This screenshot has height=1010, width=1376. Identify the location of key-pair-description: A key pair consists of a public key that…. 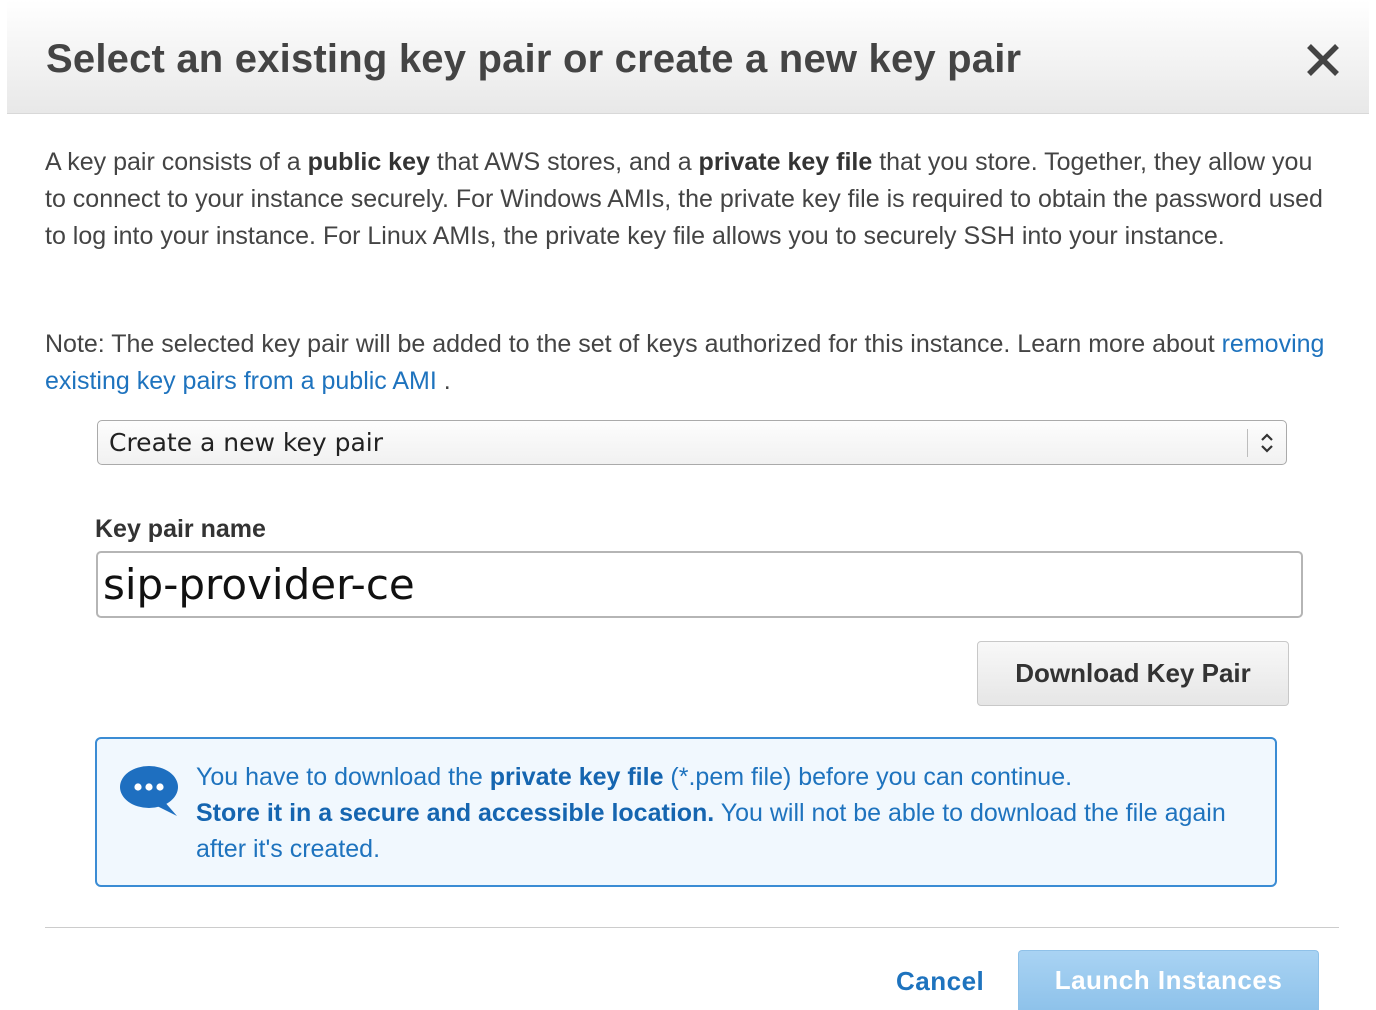
(690, 199).